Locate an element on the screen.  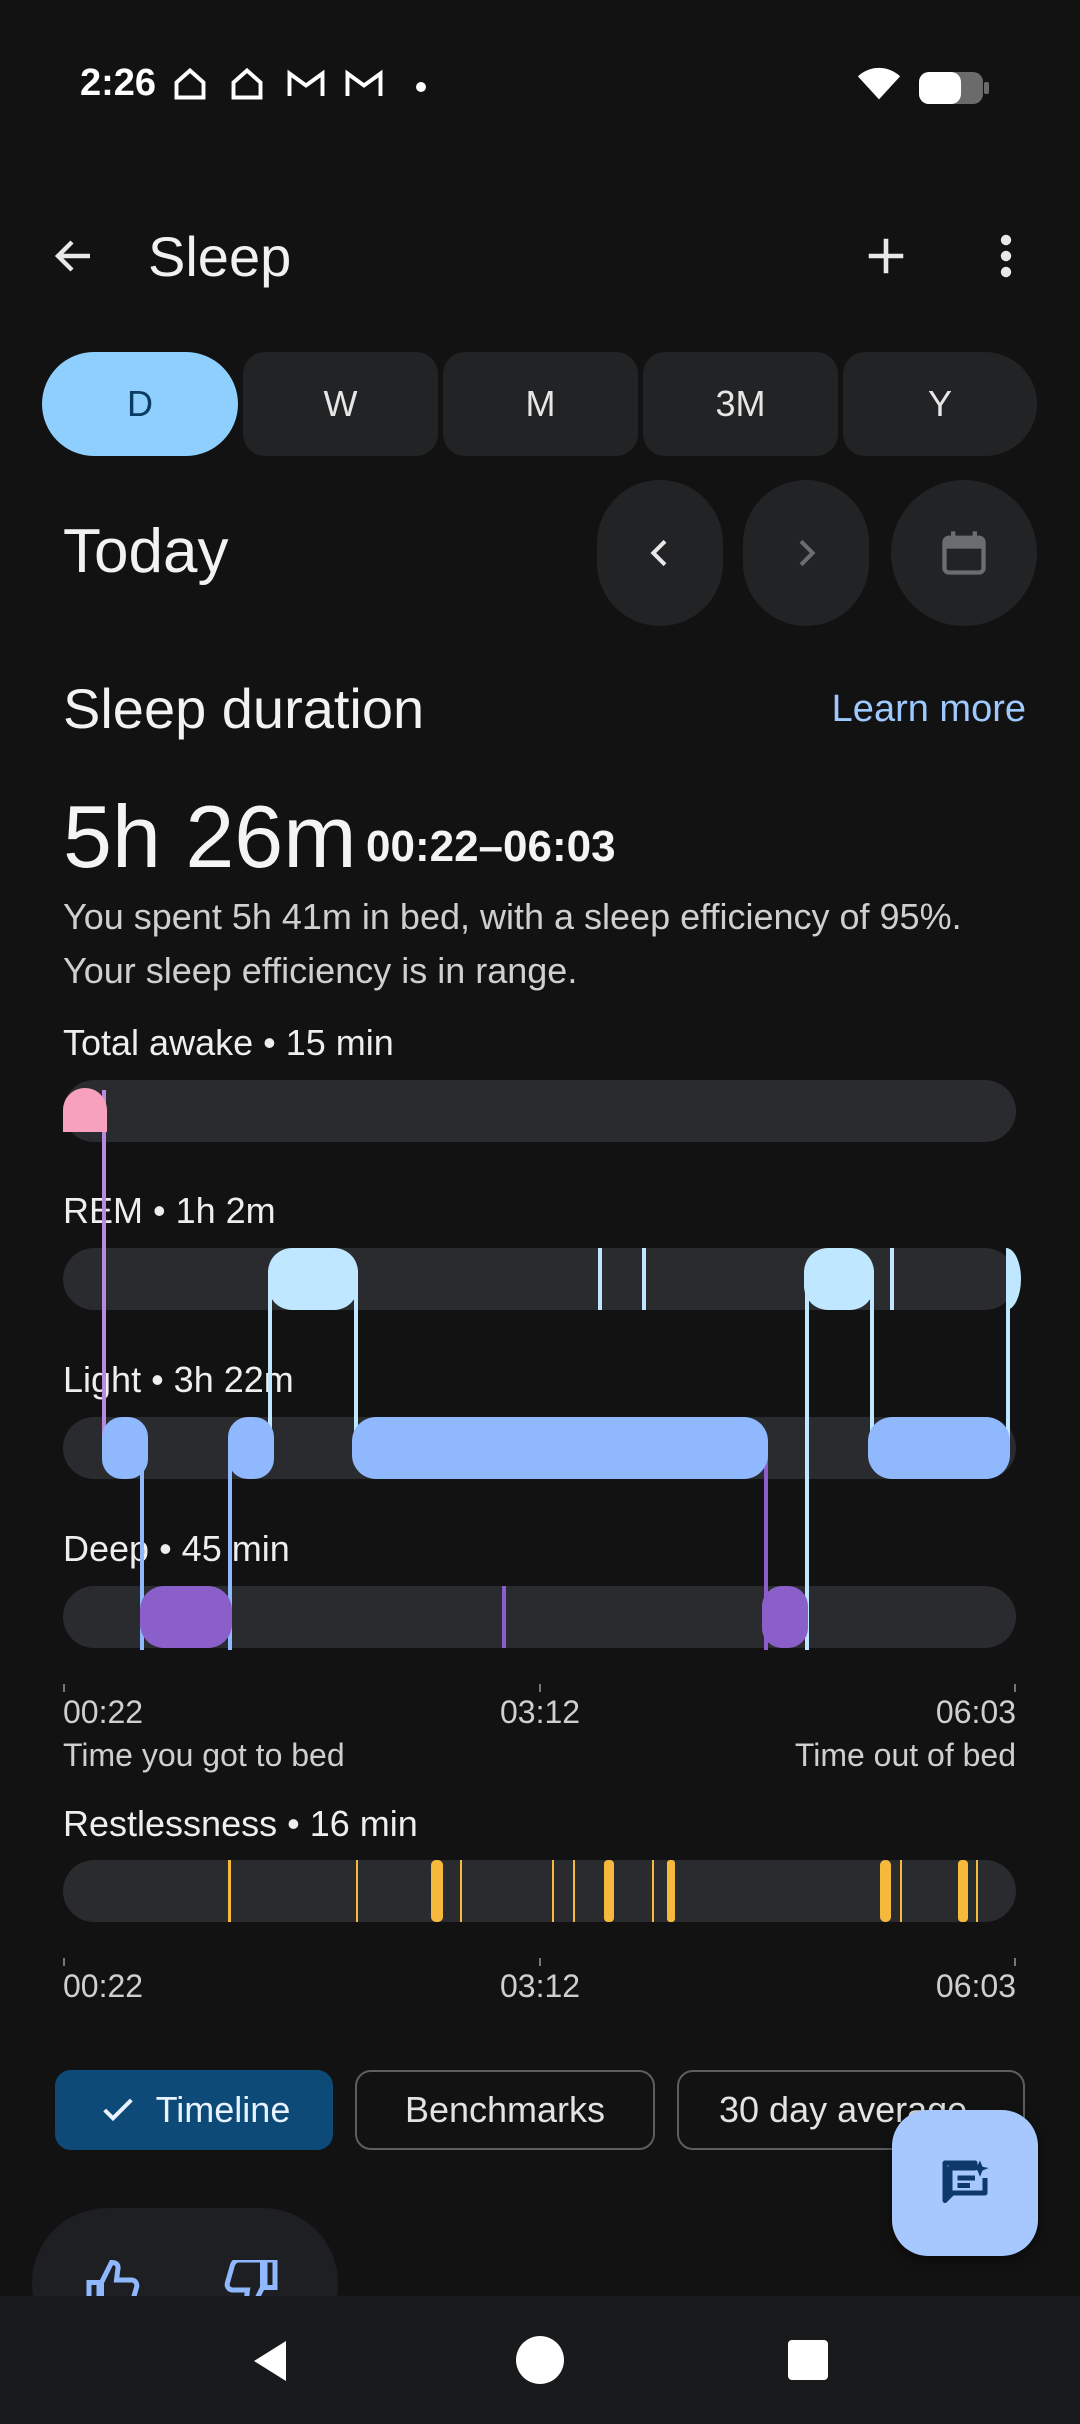
period-3month: 3M is located at coordinates (740, 404).